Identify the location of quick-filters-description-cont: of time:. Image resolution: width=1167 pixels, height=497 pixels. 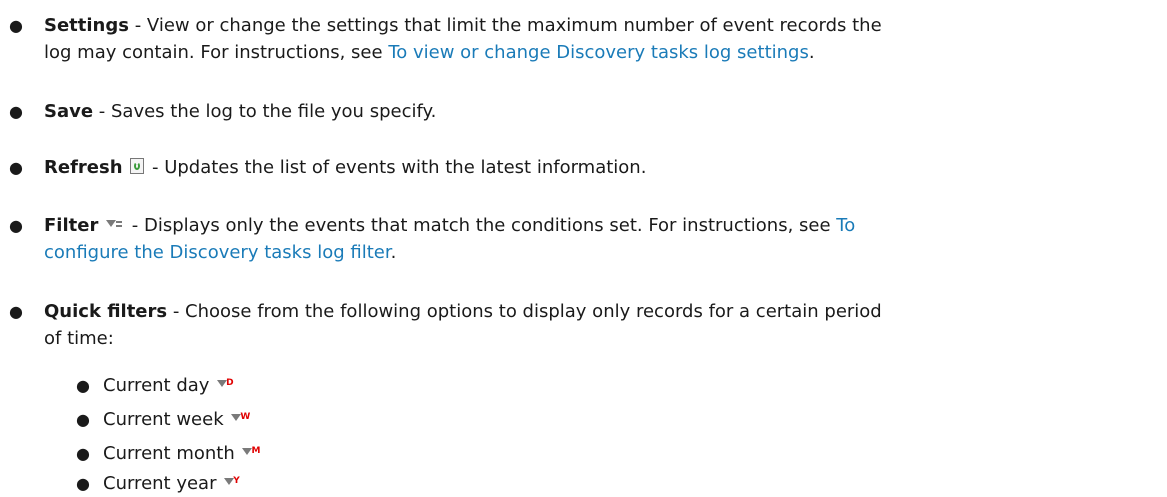
(79, 338).